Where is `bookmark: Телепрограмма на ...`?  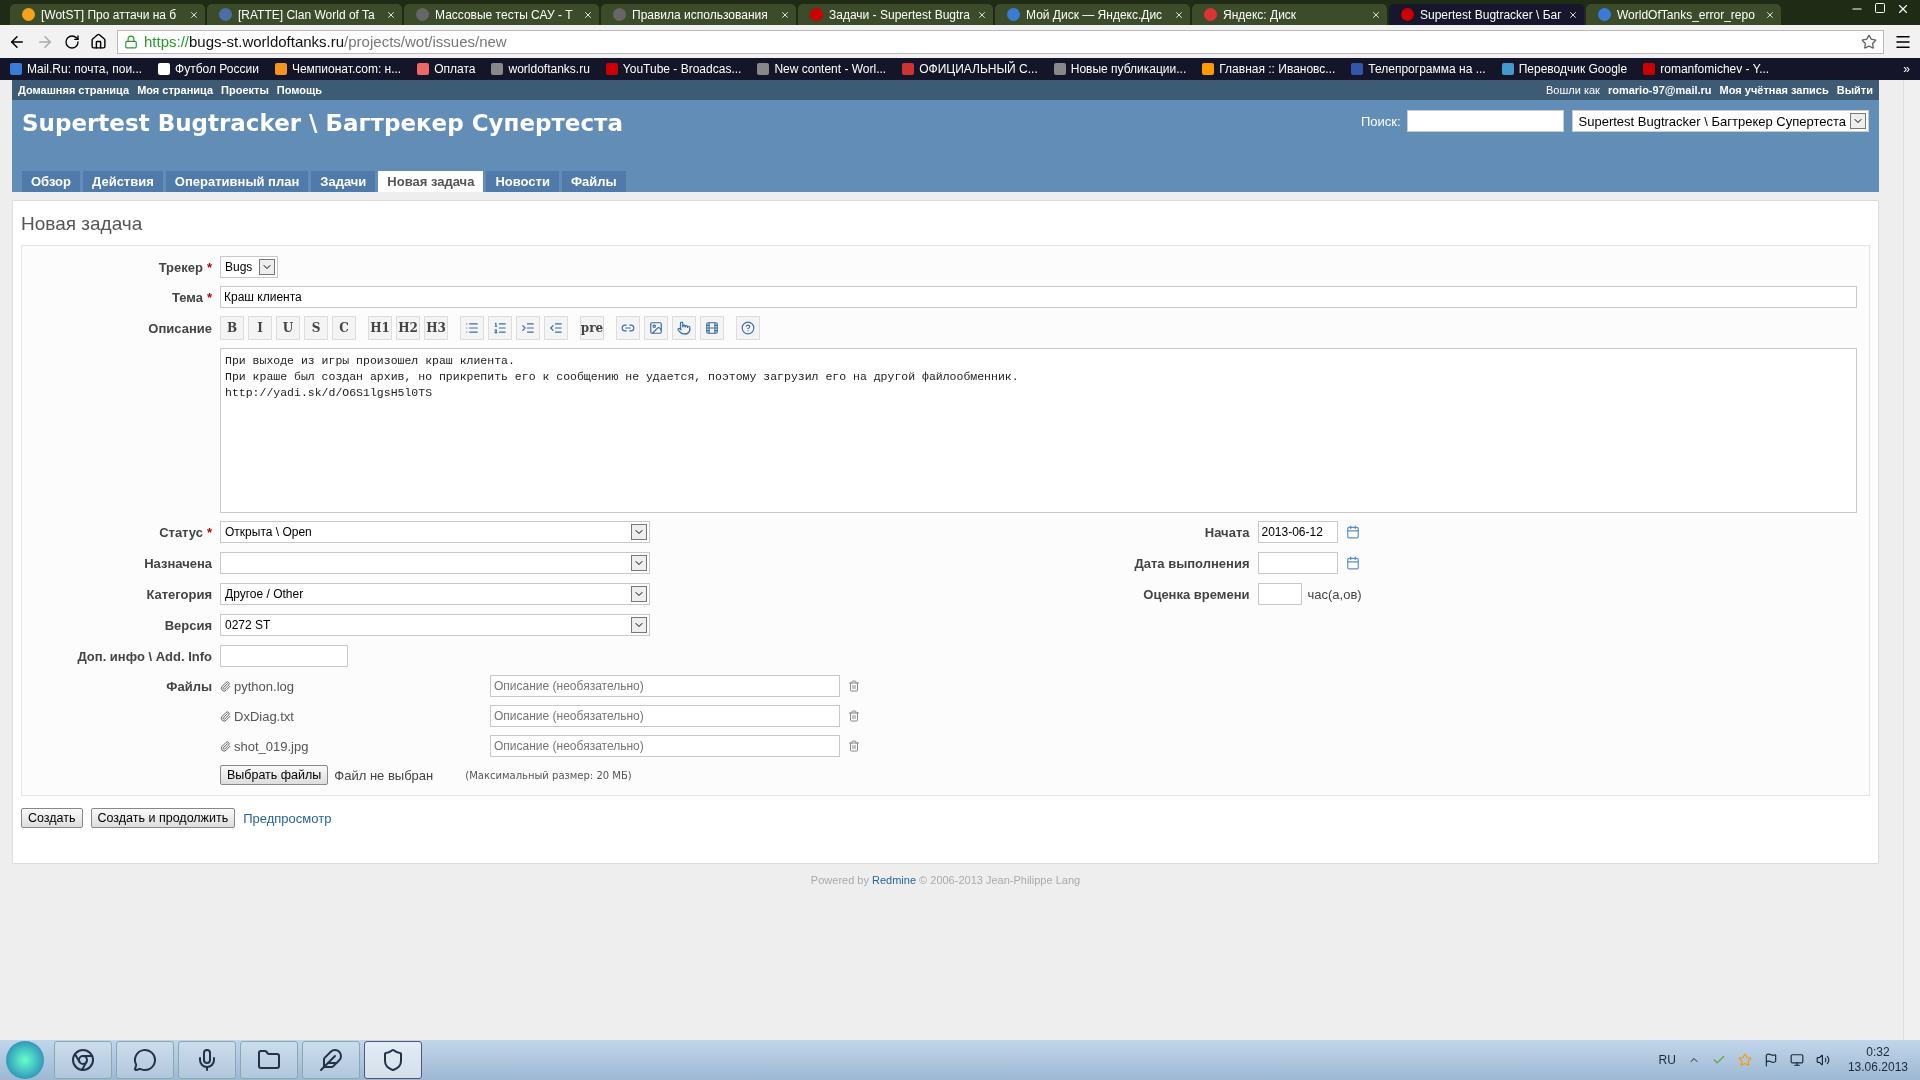 bookmark: Телепрограмма на ... is located at coordinates (1418, 69).